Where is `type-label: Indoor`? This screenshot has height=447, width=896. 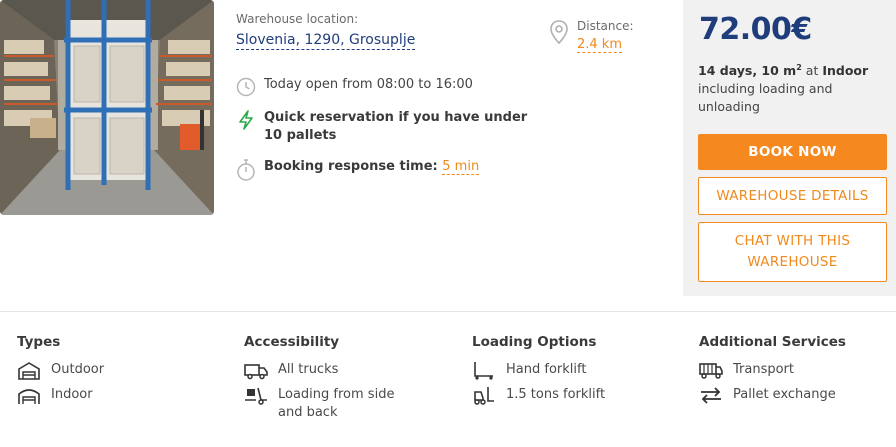 type-label: Indoor is located at coordinates (72, 394).